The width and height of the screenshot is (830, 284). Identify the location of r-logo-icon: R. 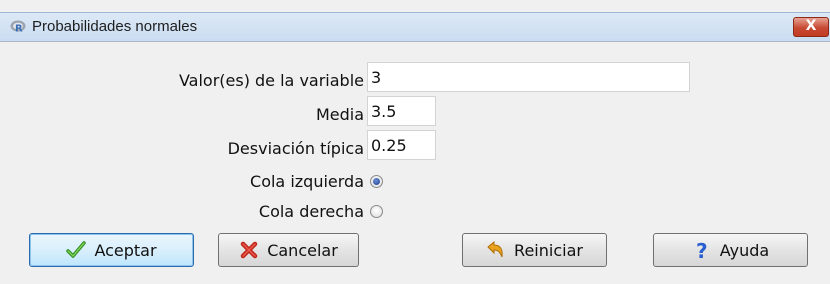
(18, 26).